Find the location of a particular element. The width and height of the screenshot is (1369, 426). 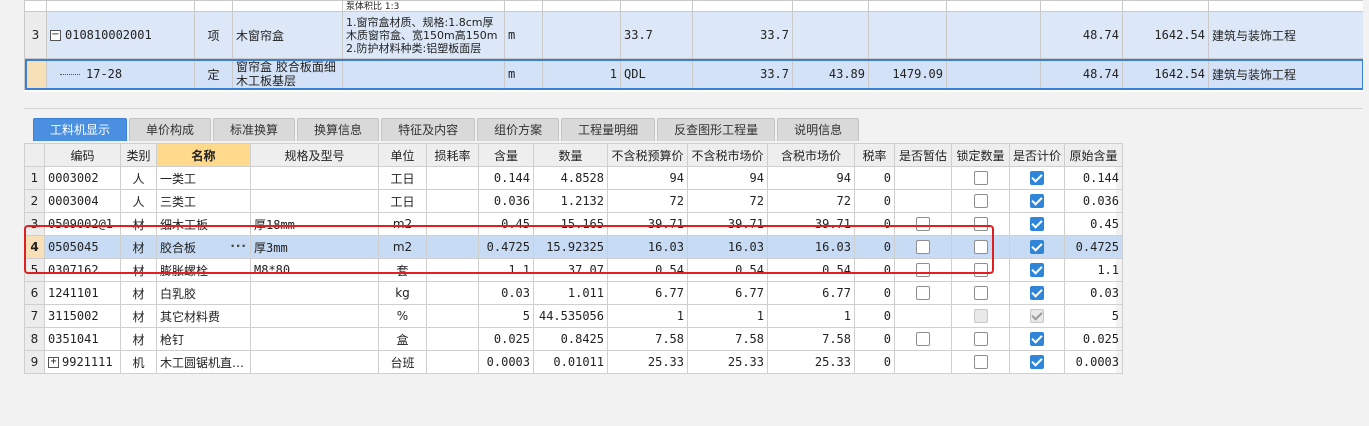

original-content: 0.03 is located at coordinates (1093, 293).